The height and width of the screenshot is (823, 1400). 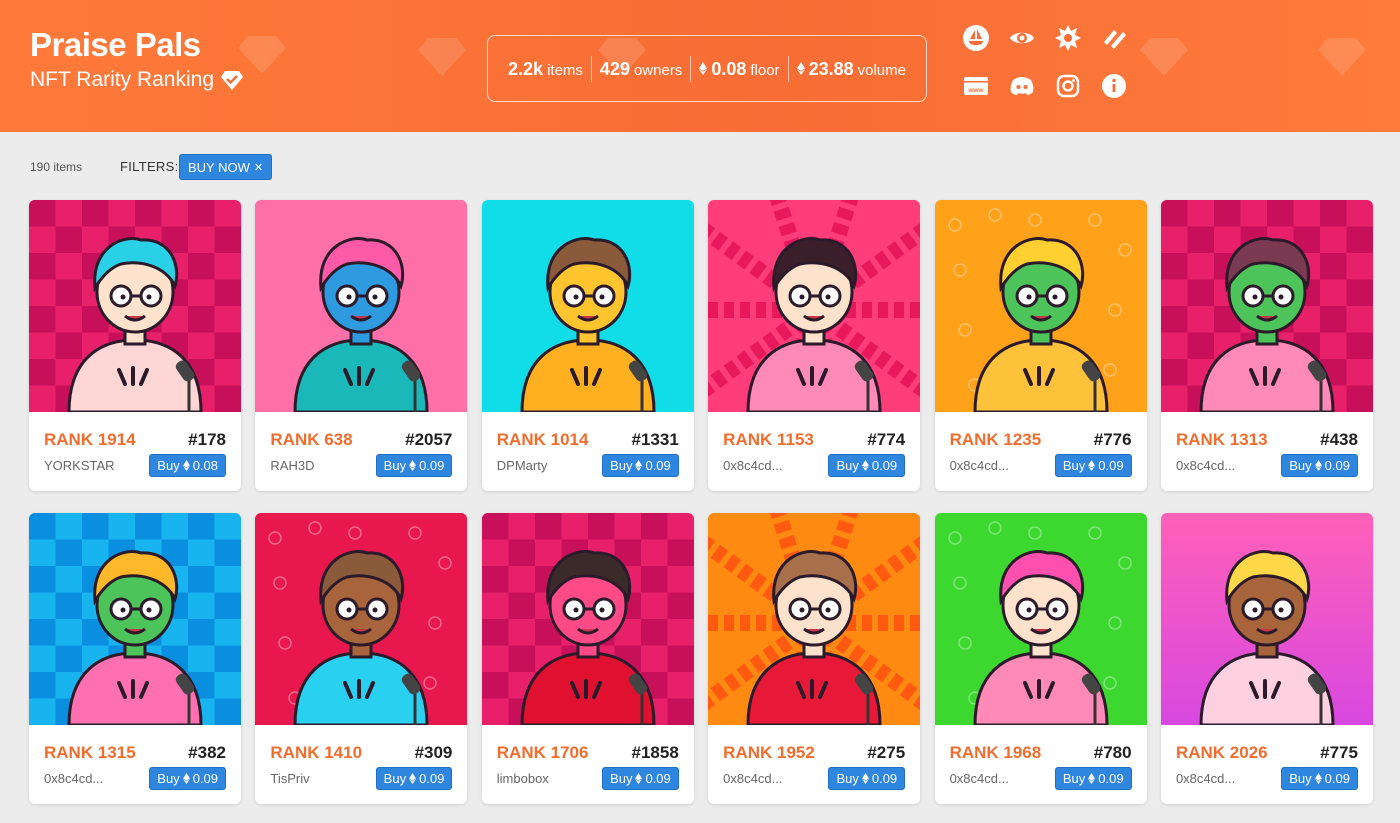 What do you see at coordinates (1114, 86) in the screenshot?
I see `info-link` at bounding box center [1114, 86].